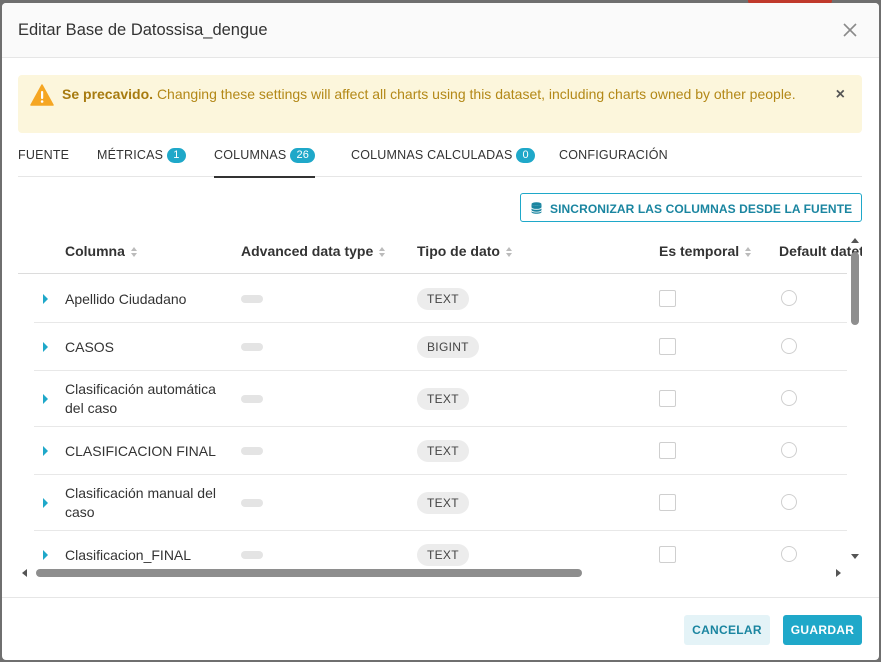 The width and height of the screenshot is (881, 662). Describe the element at coordinates (701, 209) in the screenshot. I see `sync-columns-label: SINCRONIZAR LAS COLUMNAS DESDE LA FUENTE` at that location.